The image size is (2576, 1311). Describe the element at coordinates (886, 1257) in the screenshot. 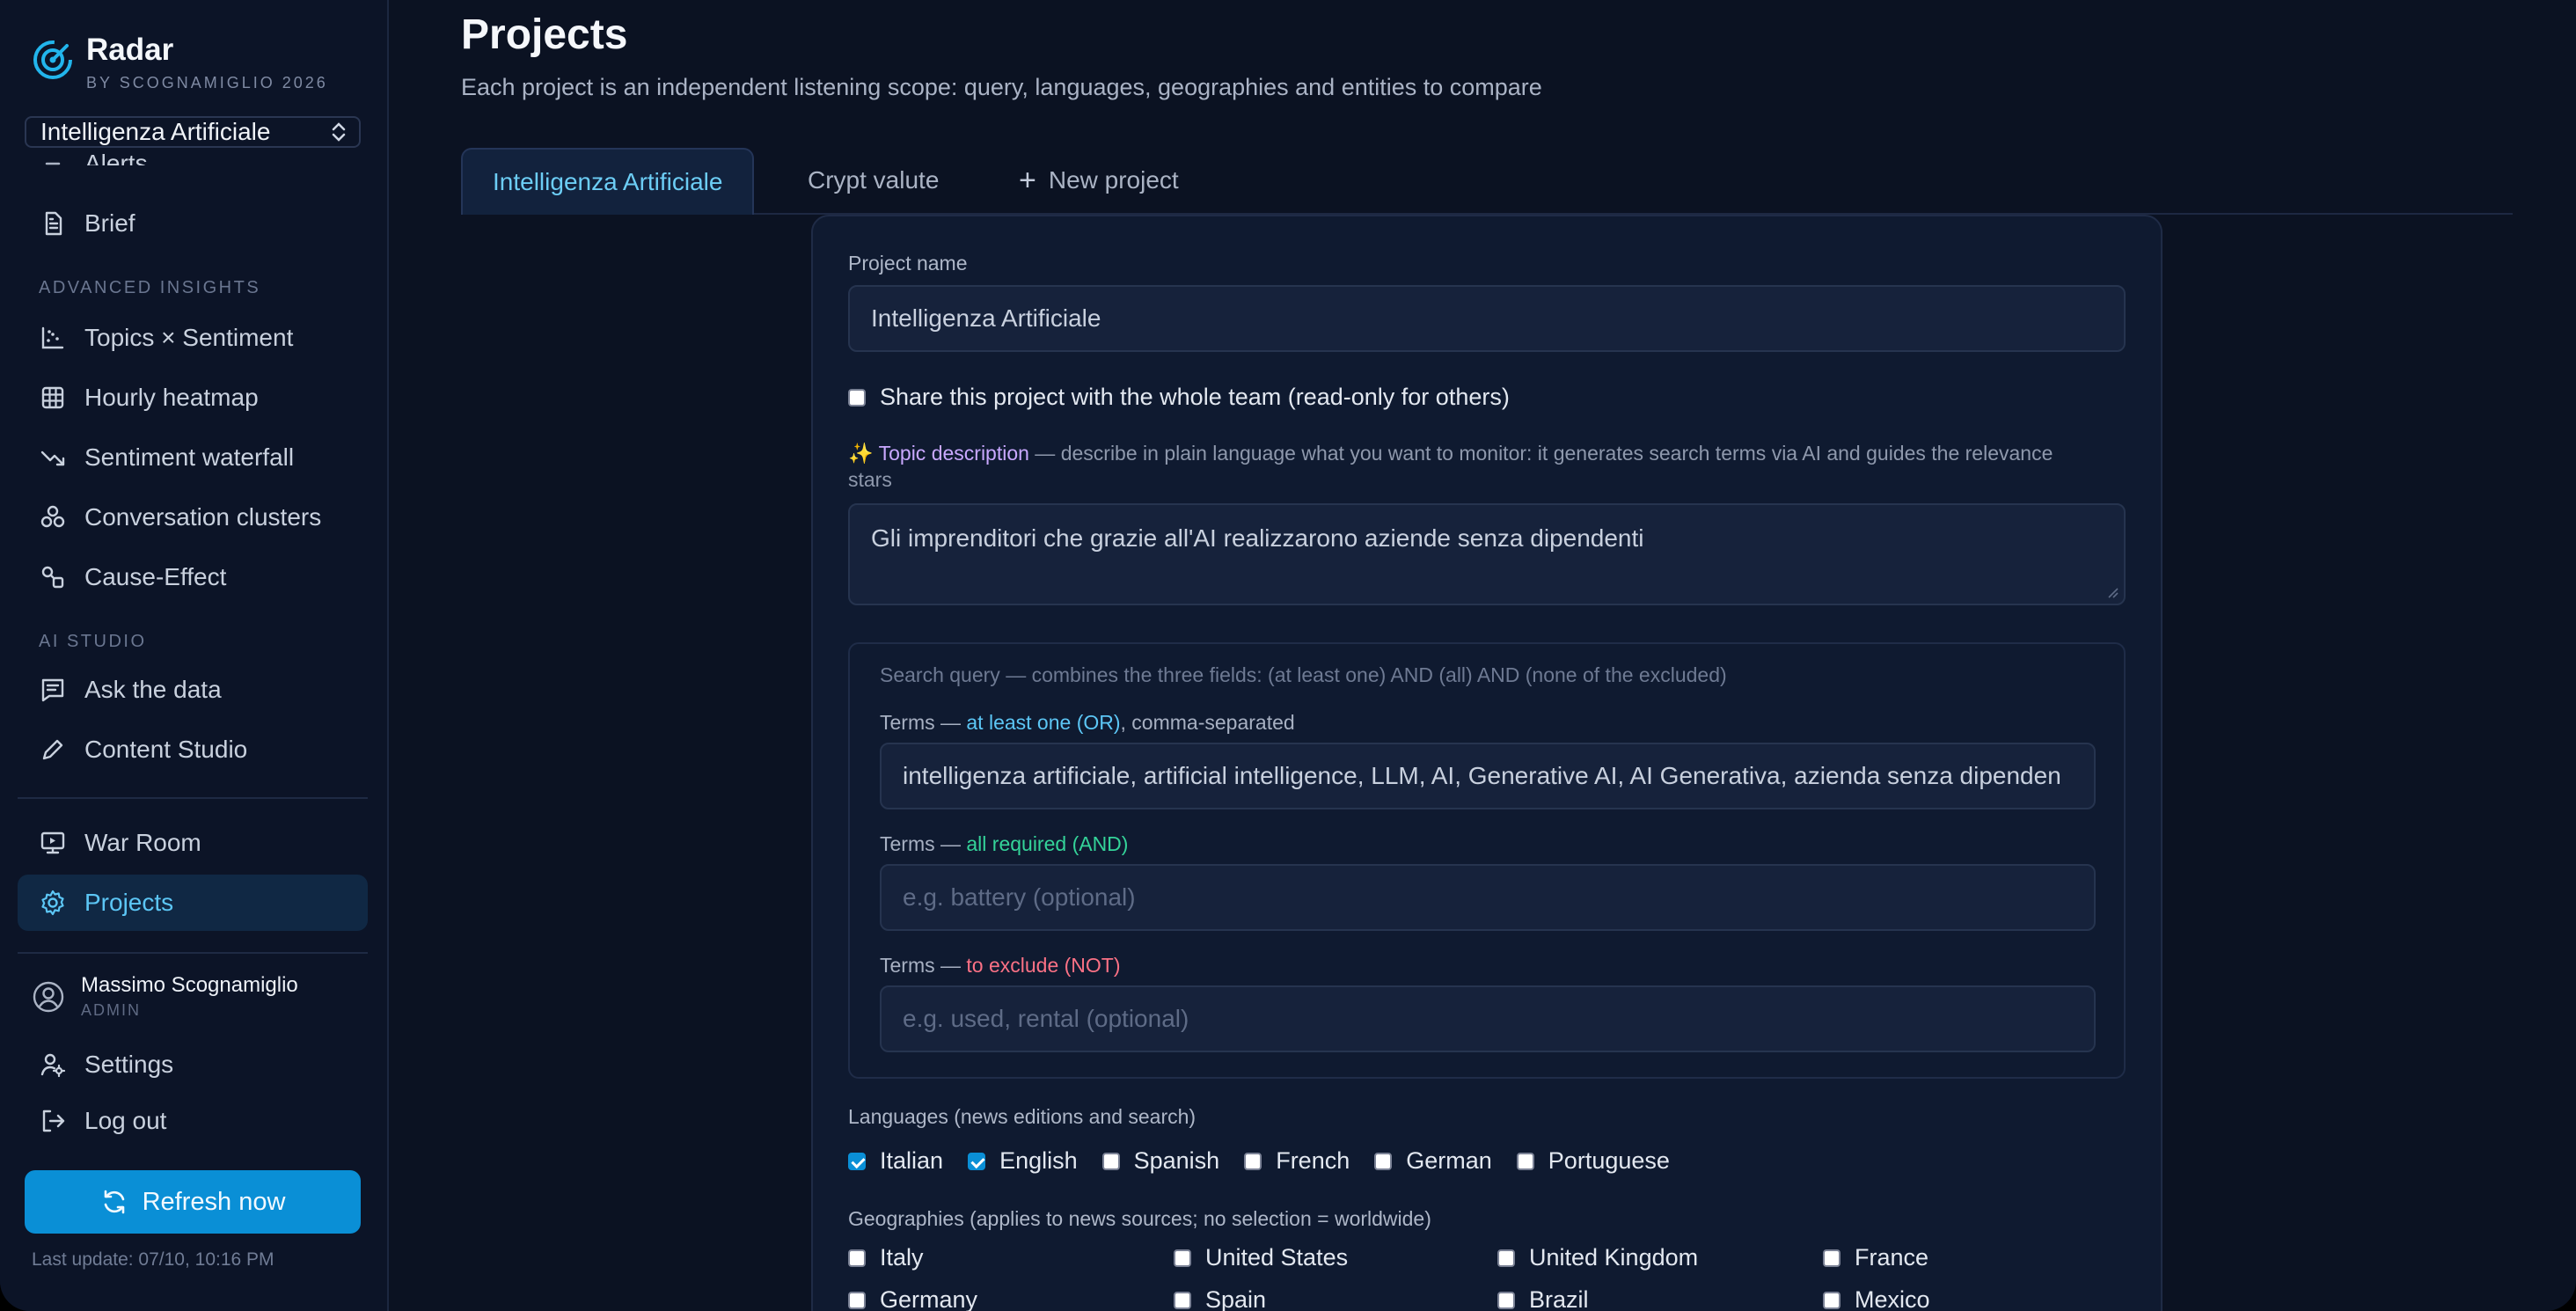

I see `geo-italy: Italy` at that location.